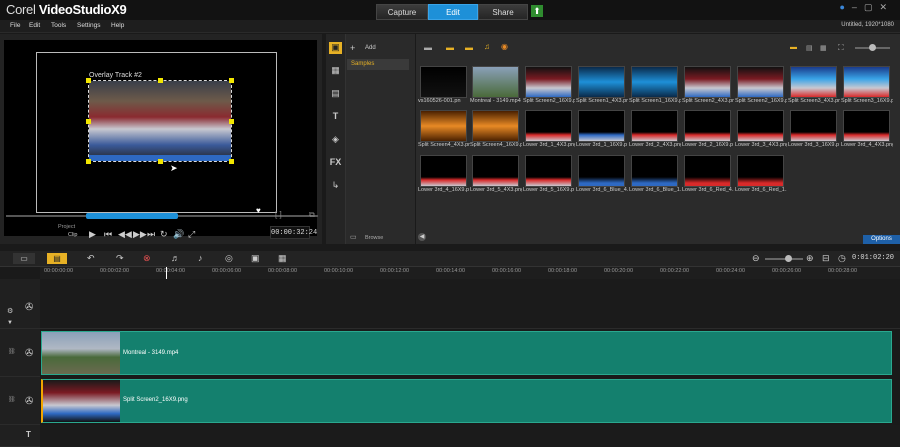  Describe the element at coordinates (178, 234) in the screenshot. I see `volume-icon: 🔊` at that location.